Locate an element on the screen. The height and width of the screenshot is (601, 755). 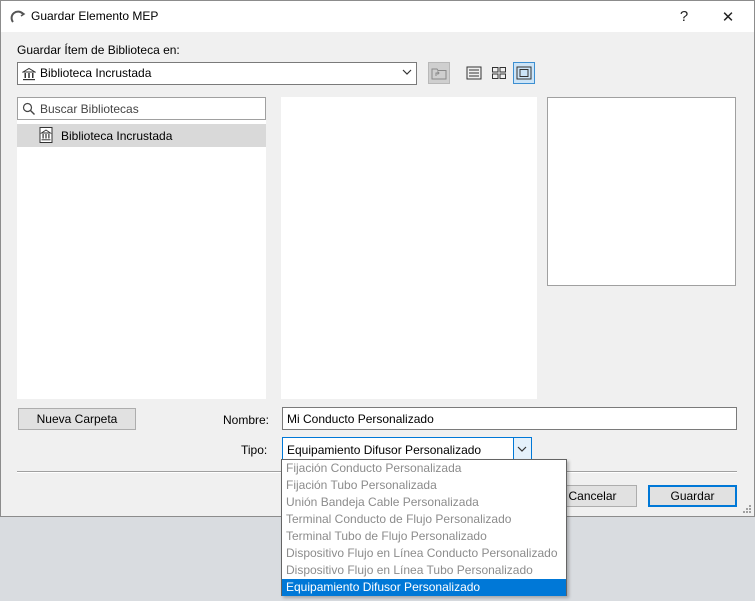
save-button: Guardar is located at coordinates (692, 496).